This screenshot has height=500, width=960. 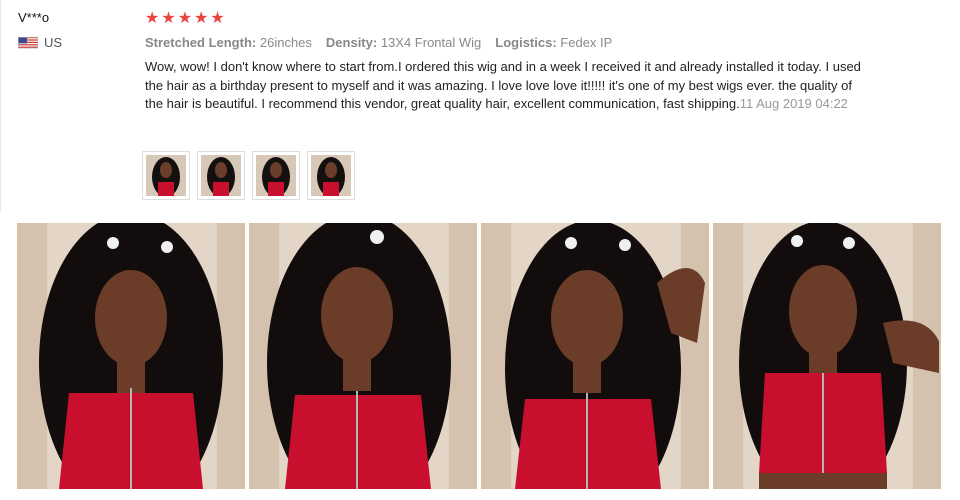 What do you see at coordinates (28, 42) in the screenshot?
I see `us-flag-icon` at bounding box center [28, 42].